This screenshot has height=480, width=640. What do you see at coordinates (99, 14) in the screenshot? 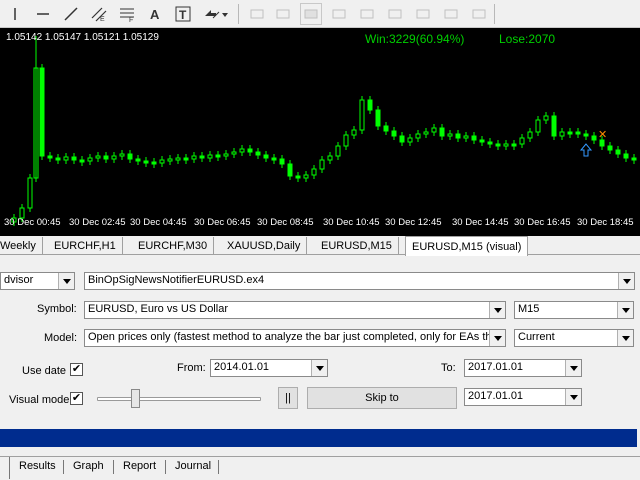
I see `equidistant-channel-icon: E` at bounding box center [99, 14].